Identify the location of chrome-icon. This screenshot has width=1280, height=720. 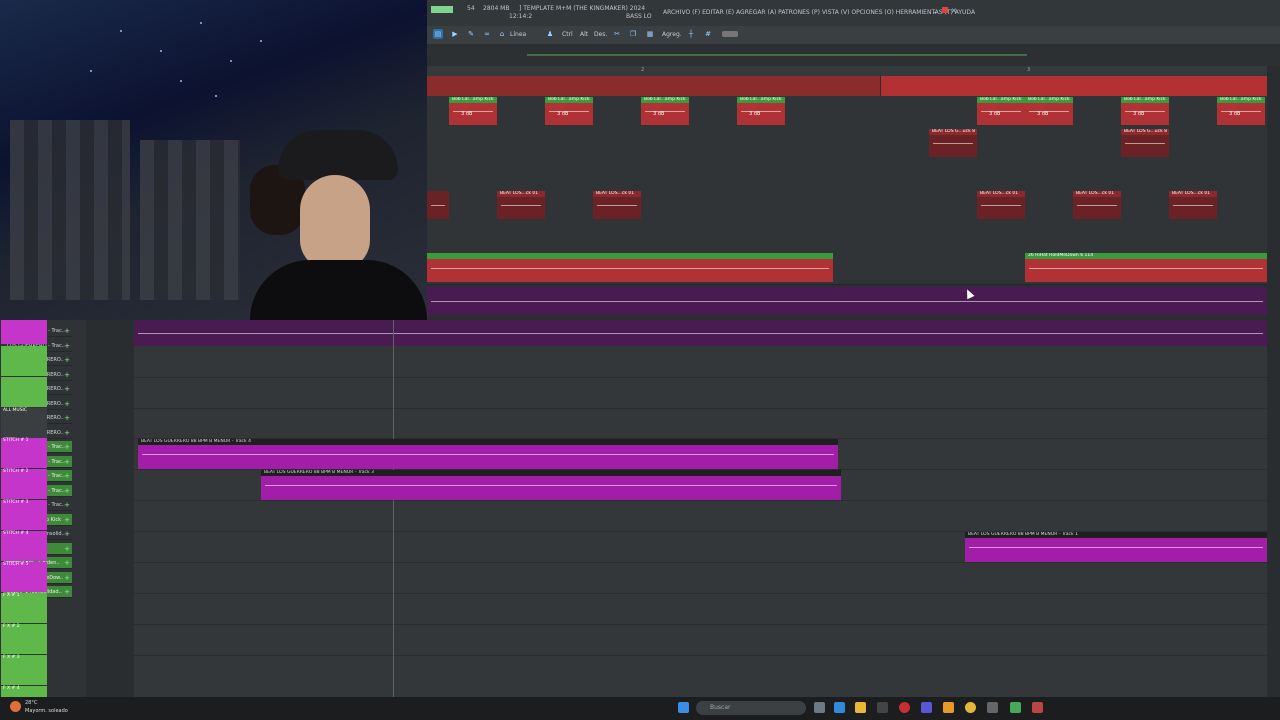
(970, 707).